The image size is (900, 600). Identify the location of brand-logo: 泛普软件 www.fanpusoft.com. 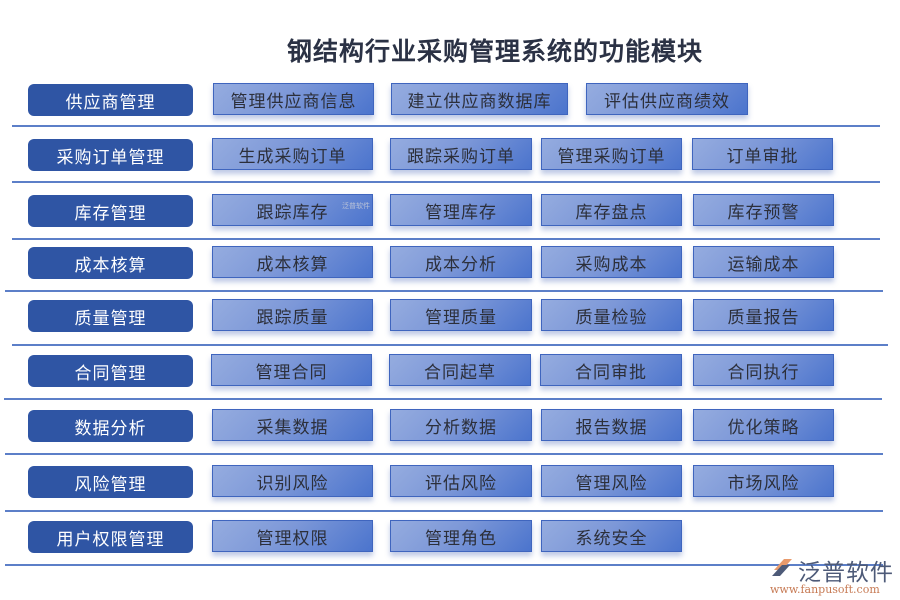
(832, 575).